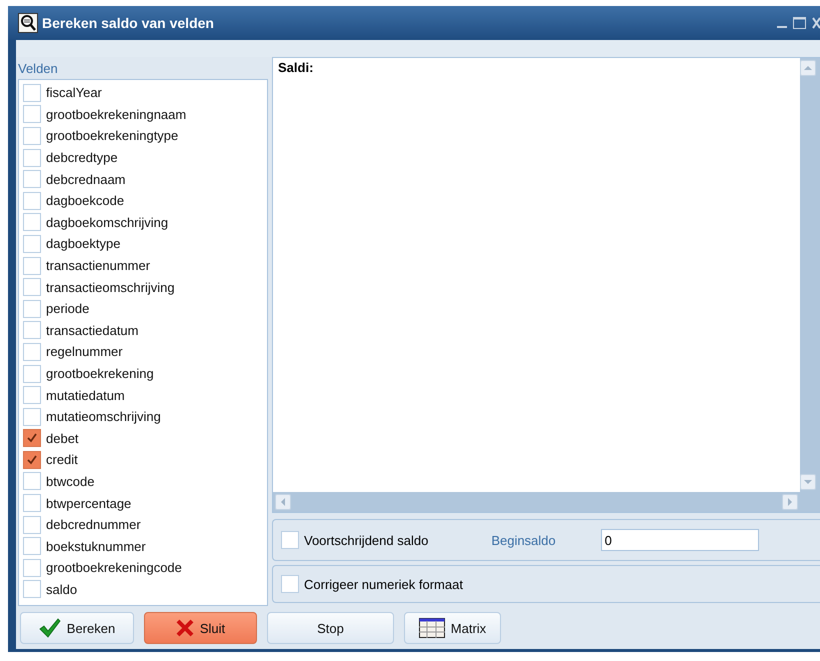 The width and height of the screenshot is (820, 661). I want to click on field-label: periode, so click(68, 308).